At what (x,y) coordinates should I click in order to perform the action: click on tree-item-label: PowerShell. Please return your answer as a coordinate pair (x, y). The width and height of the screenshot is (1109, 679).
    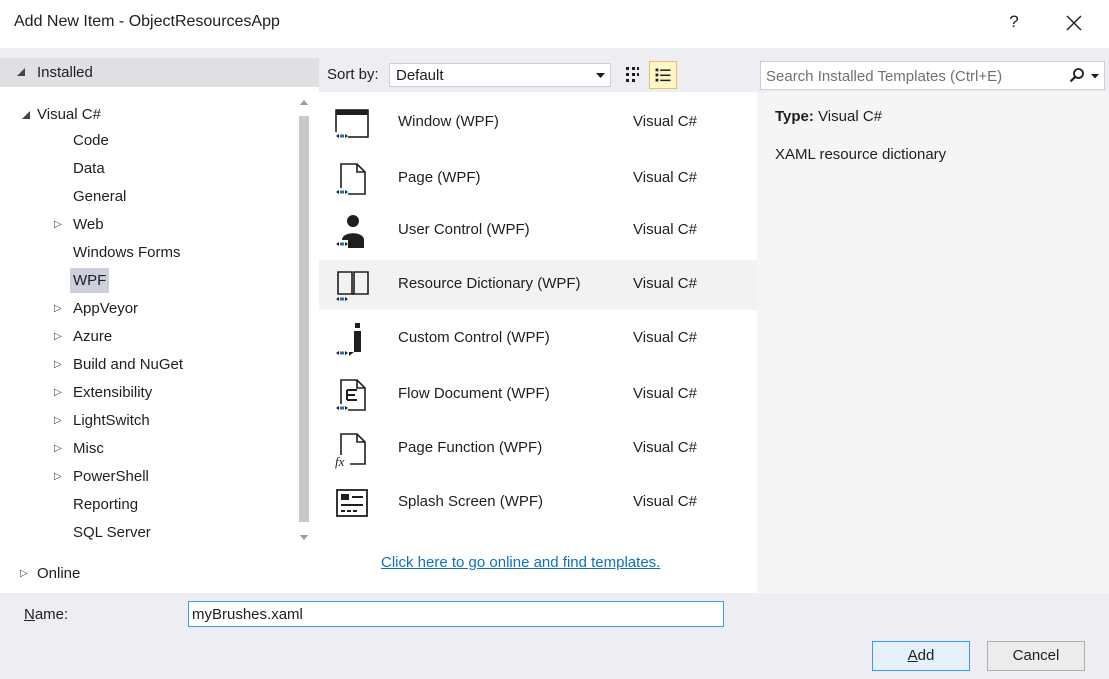
    Looking at the image, I should click on (111, 476).